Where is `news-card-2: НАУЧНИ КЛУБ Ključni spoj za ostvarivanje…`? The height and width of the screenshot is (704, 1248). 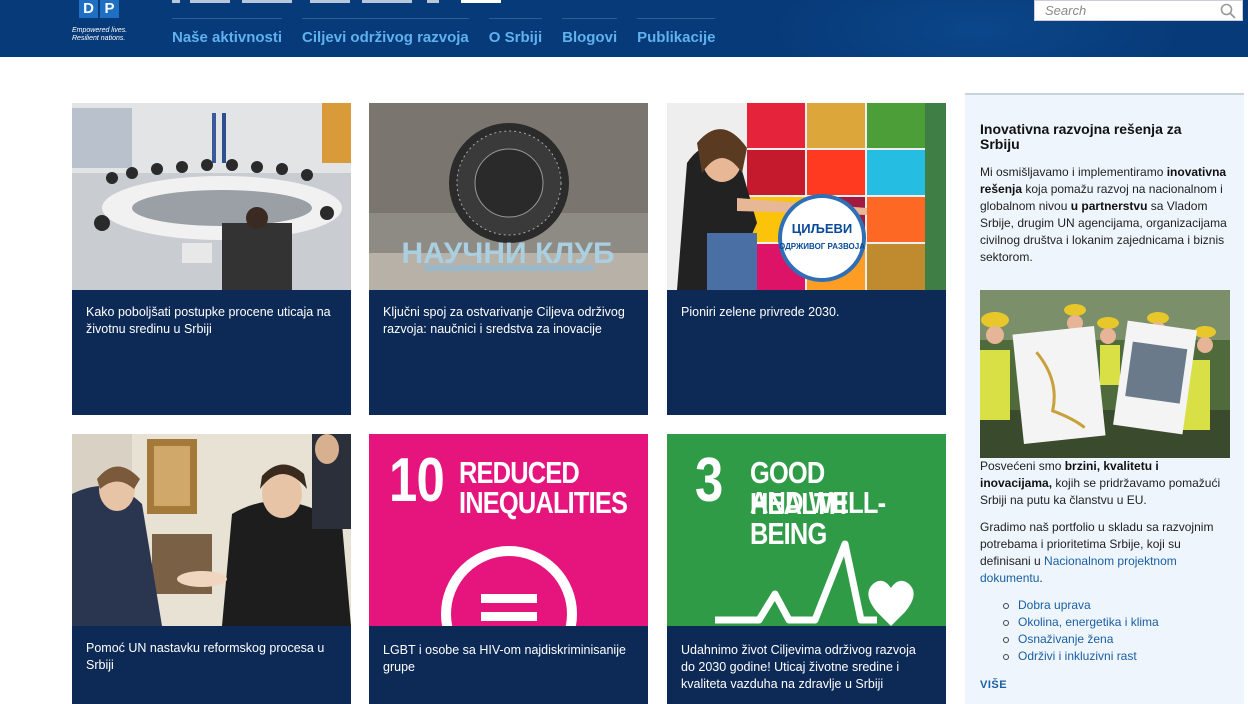
news-card-2: НАУЧНИ КЛУБ Ključni spoj za ostvarivanje… is located at coordinates (508, 259).